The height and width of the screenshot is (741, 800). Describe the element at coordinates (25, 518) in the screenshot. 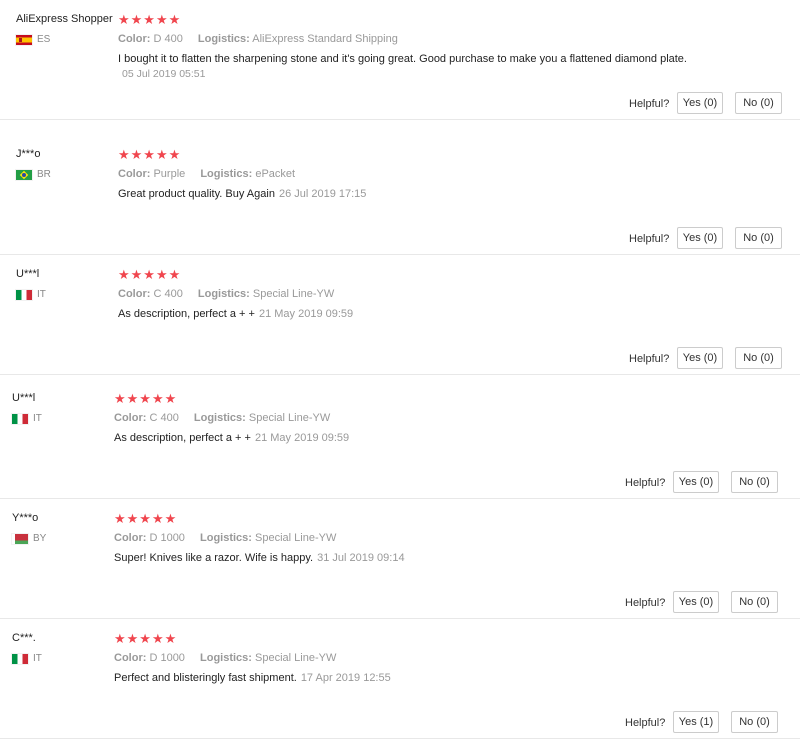

I see `reviewer-name: Y***o` at that location.